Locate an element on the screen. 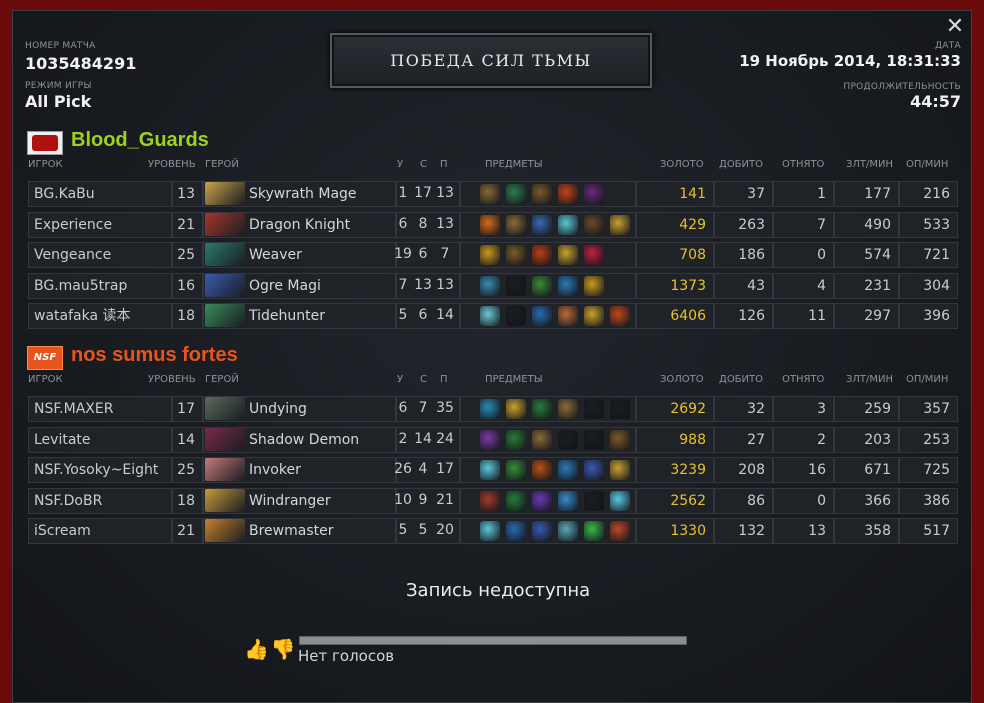 This screenshot has height=703, width=984. player-row: NSF.DoBR 18 Windranger 10 9 21 2562 86 0 366 386 is located at coordinates (493, 501).